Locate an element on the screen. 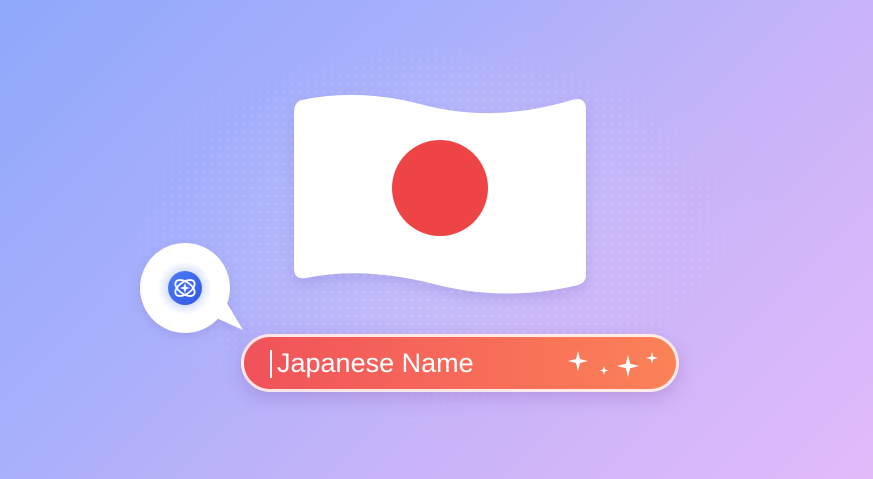  japan-flag-icon is located at coordinates (440, 194).